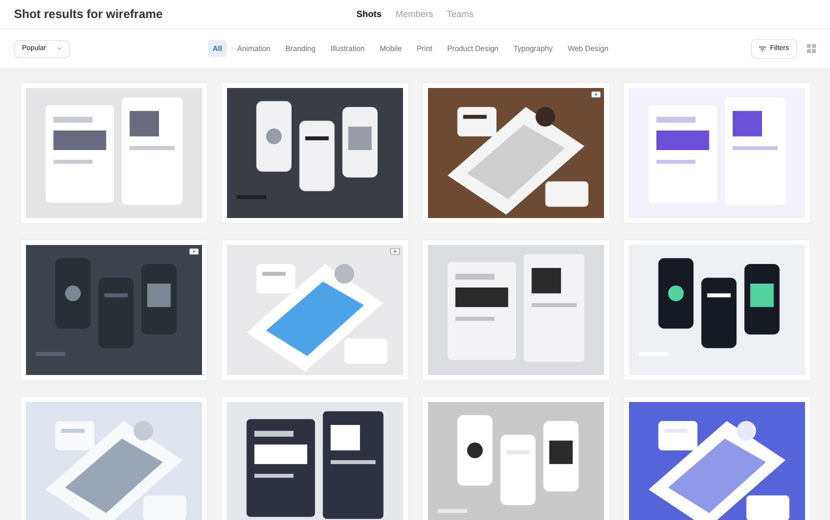 This screenshot has width=830, height=520. I want to click on page-title: Shot results for wireframe, so click(89, 14).